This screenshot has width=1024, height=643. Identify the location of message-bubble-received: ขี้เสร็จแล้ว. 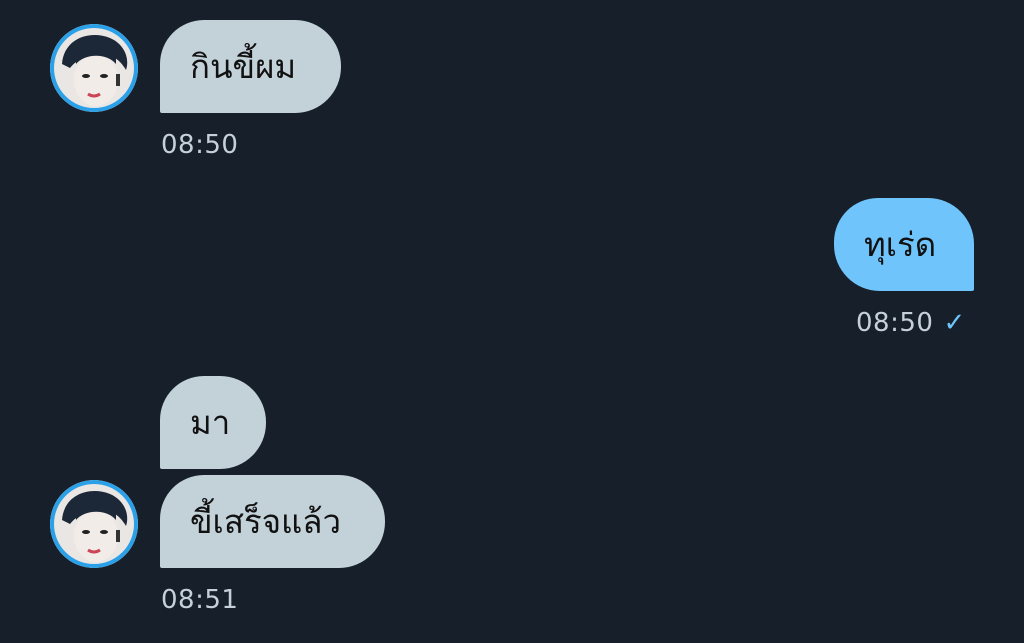
(272, 521).